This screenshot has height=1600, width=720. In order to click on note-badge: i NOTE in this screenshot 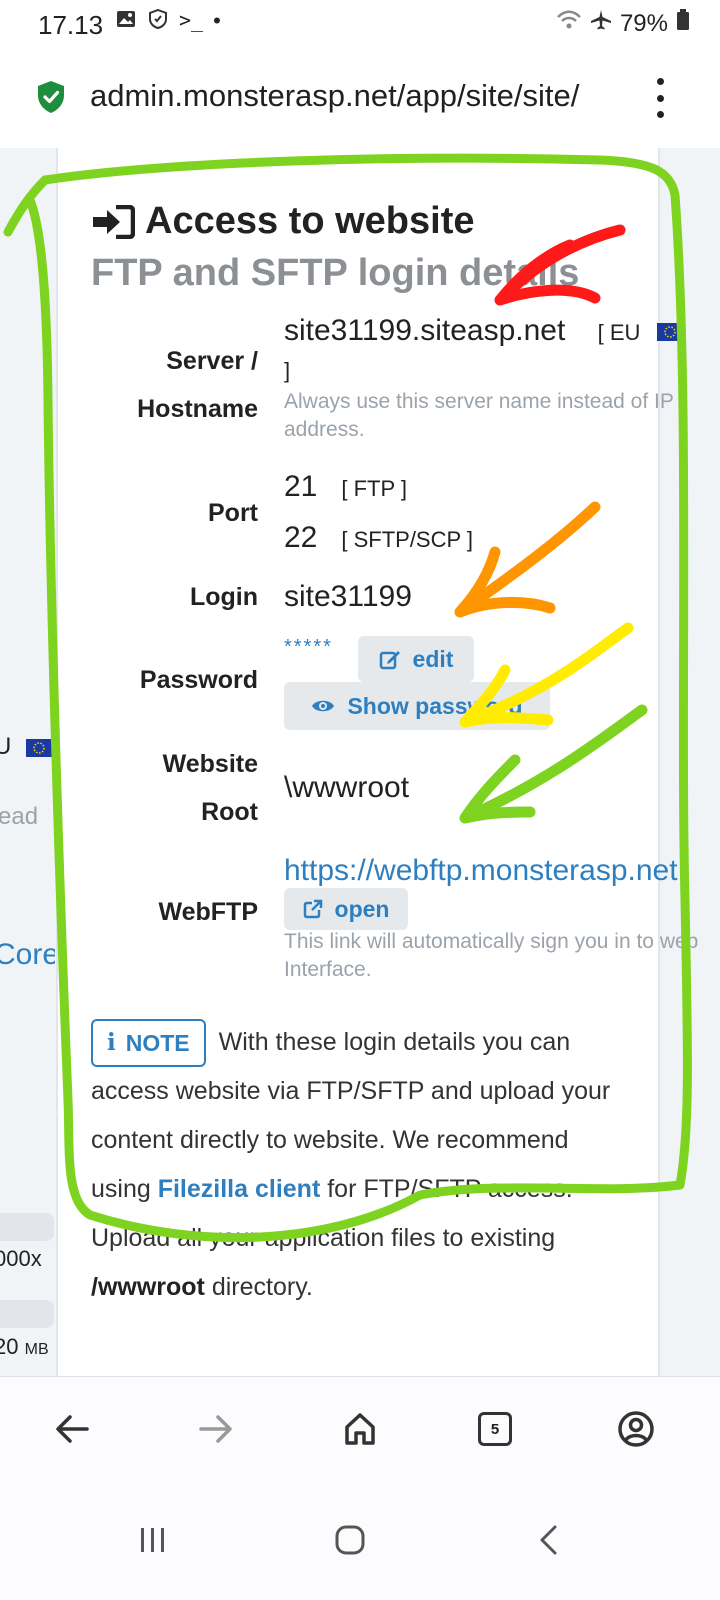, I will do `click(148, 1043)`.